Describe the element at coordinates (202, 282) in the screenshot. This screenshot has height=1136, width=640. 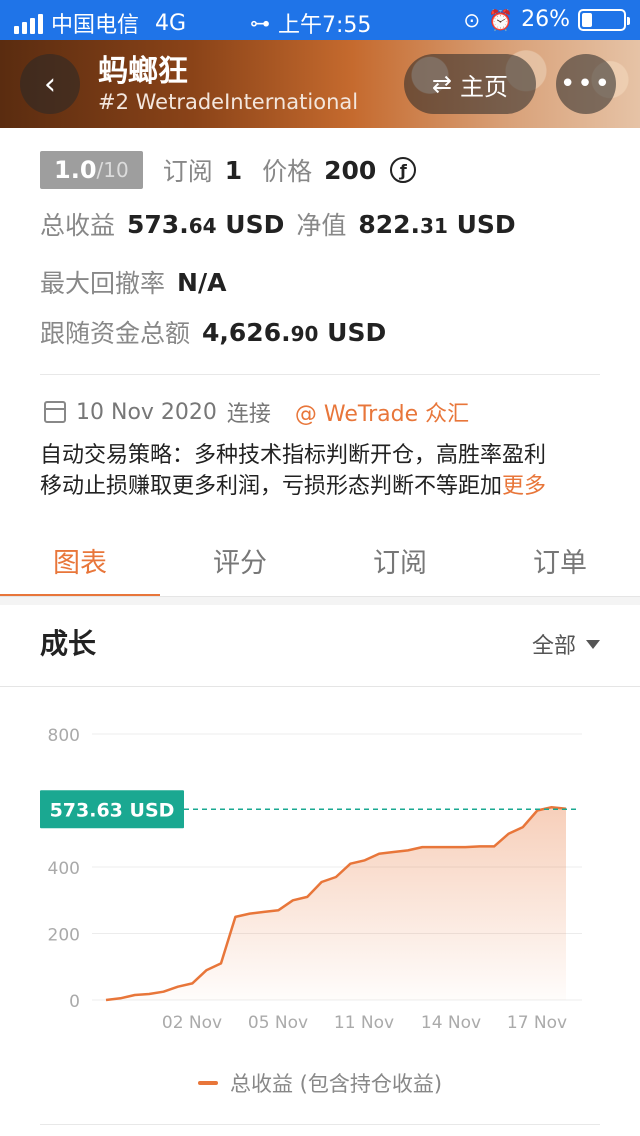
I see `max-drawdown-value: N/A` at that location.